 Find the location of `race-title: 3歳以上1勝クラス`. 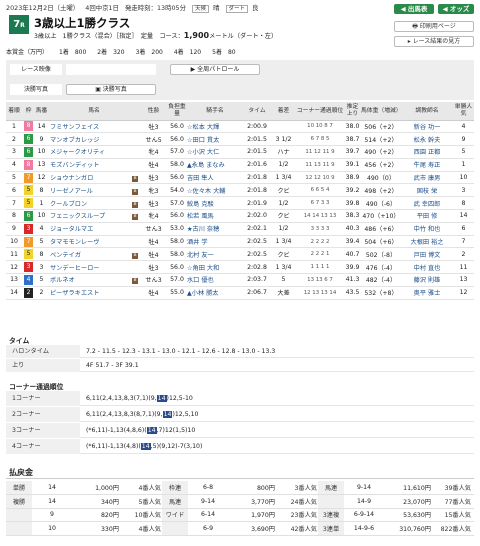

race-title: 3歳以上1勝クラス is located at coordinates (82, 23).